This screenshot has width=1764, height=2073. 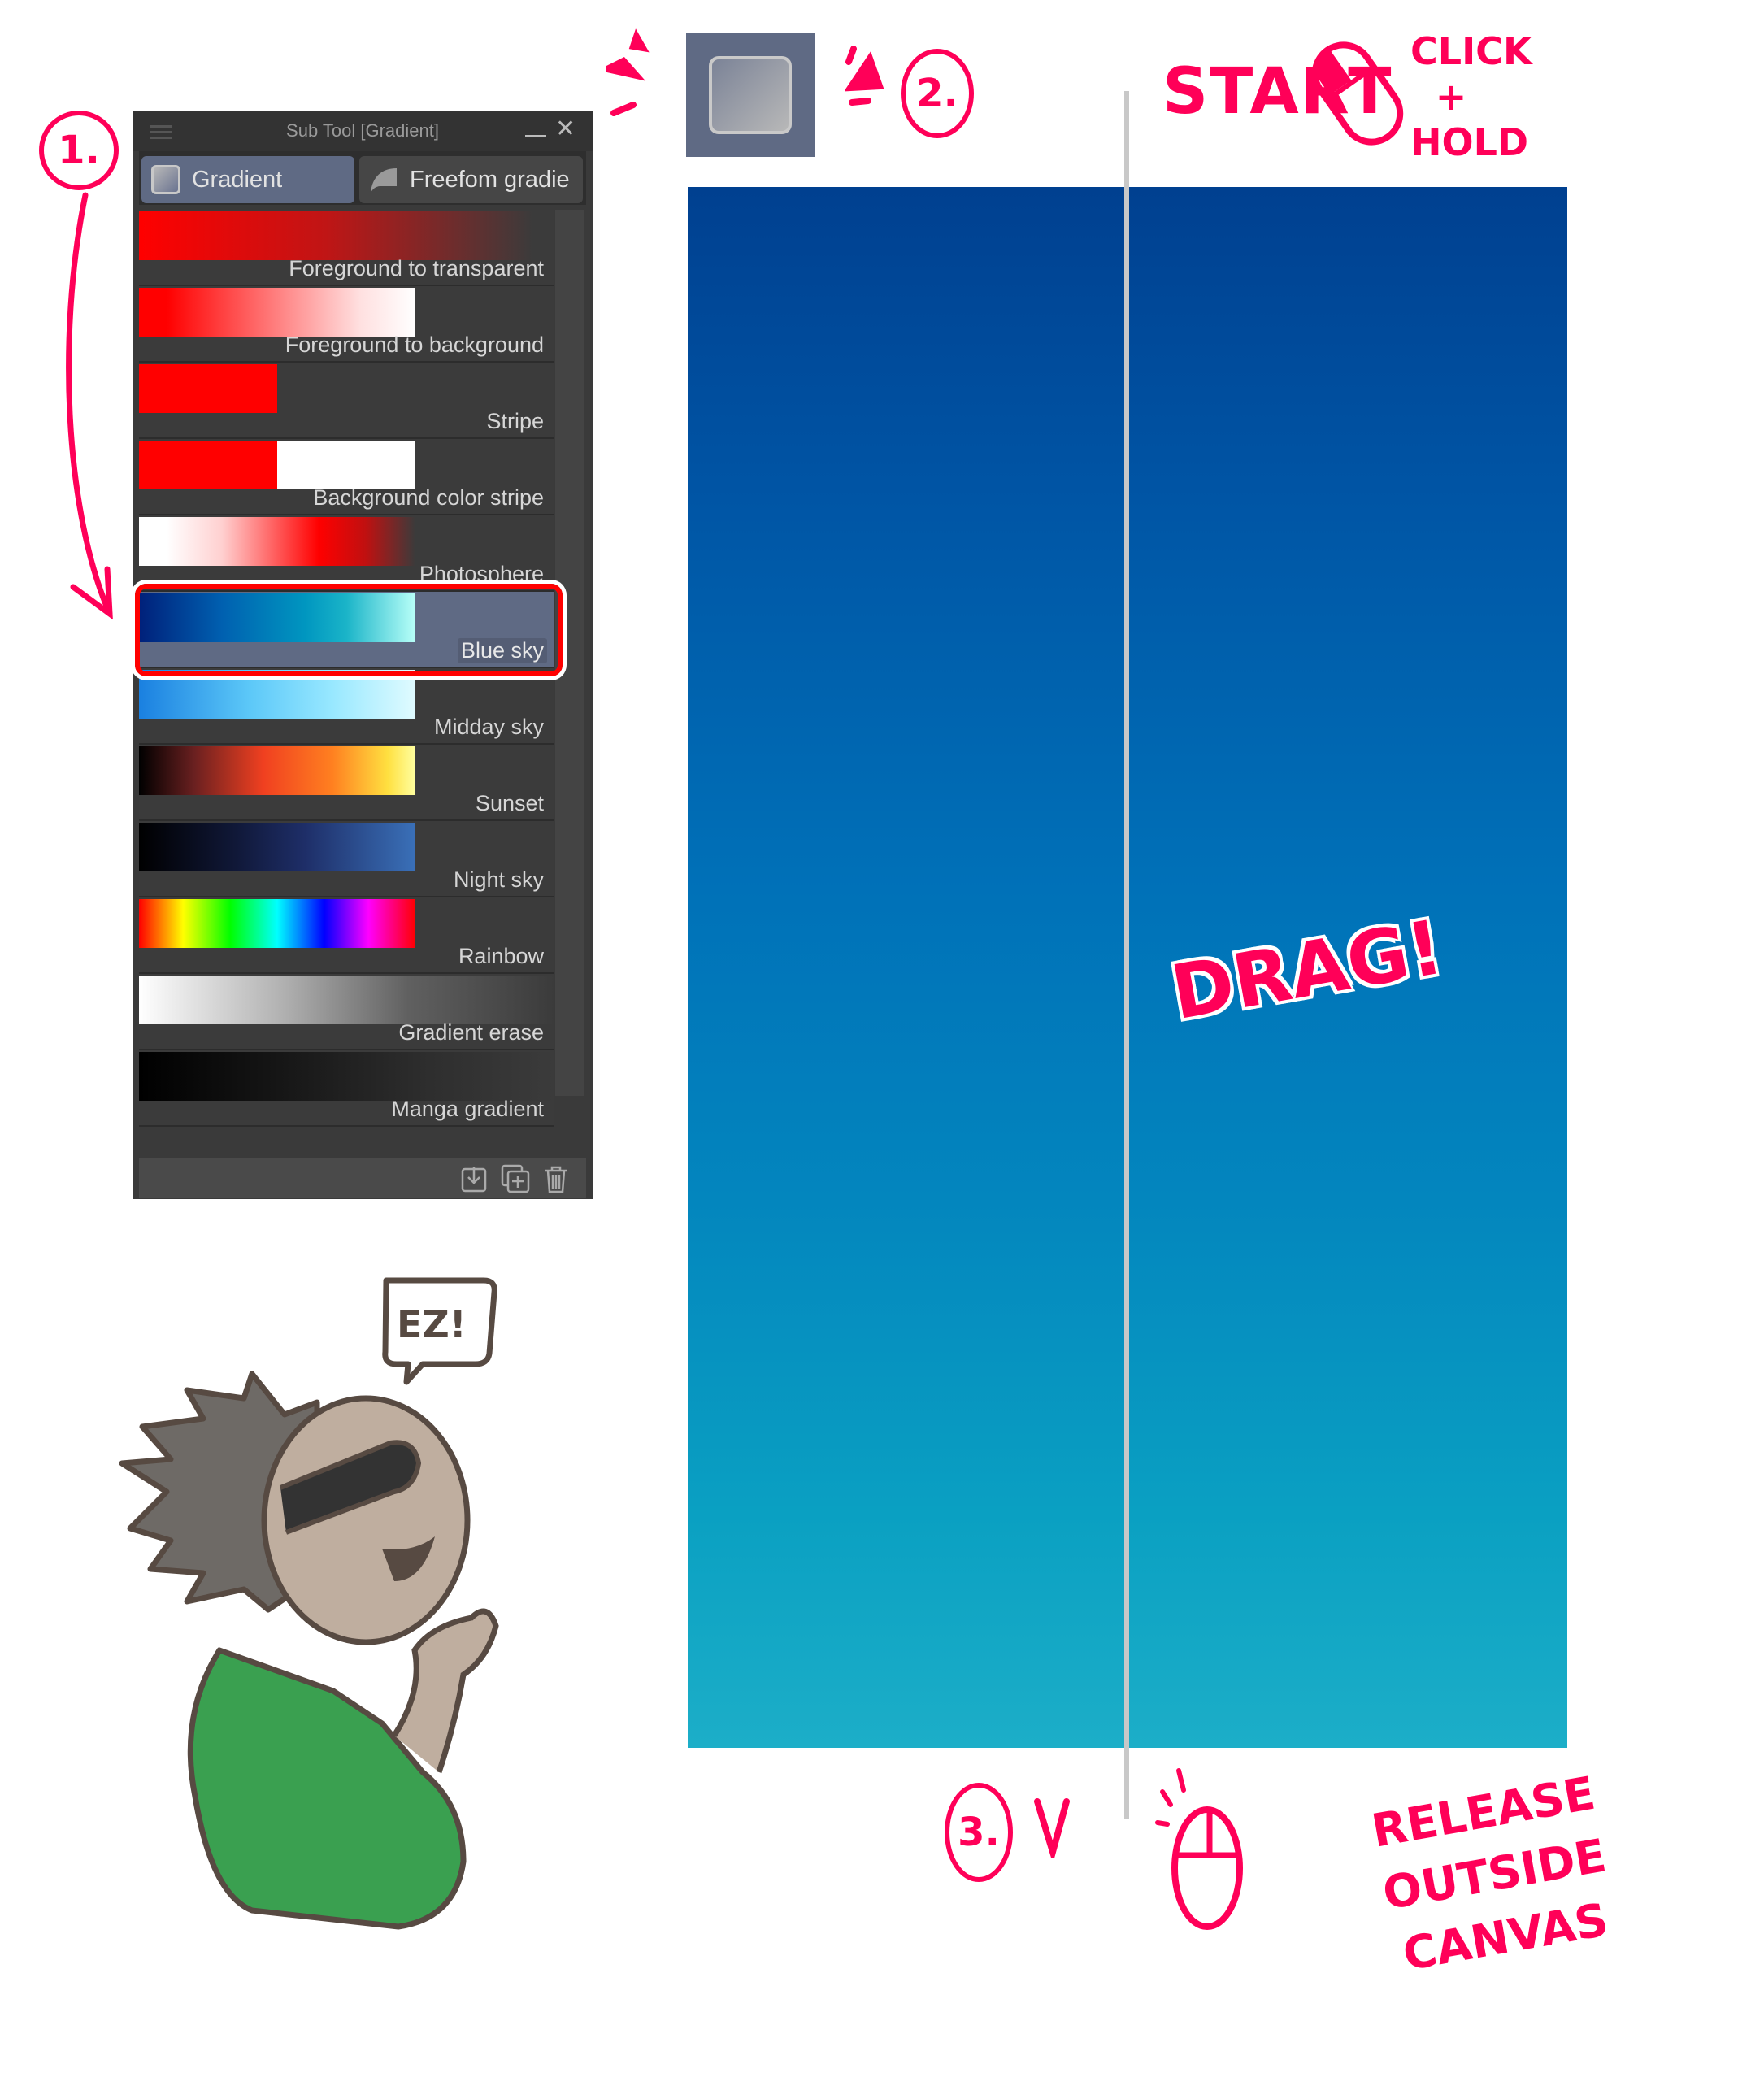 What do you see at coordinates (309, 1603) in the screenshot?
I see `mascot-illustration: EZ!` at bounding box center [309, 1603].